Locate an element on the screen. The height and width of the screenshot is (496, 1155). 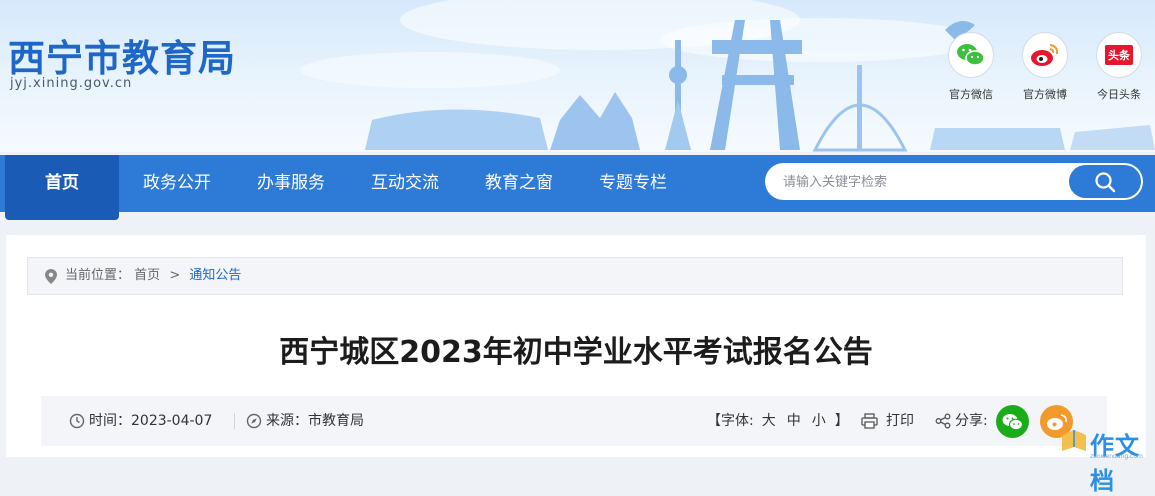
nav-item-interaction: 互动交流 is located at coordinates (405, 183).